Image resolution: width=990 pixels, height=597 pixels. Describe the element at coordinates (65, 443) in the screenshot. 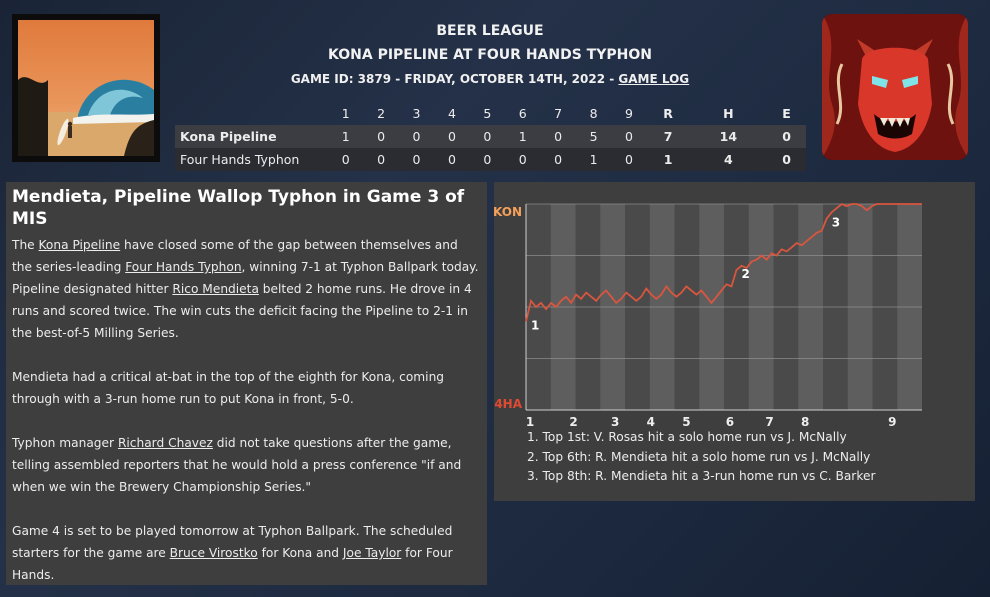

I see `text-span: Typhon manager` at that location.